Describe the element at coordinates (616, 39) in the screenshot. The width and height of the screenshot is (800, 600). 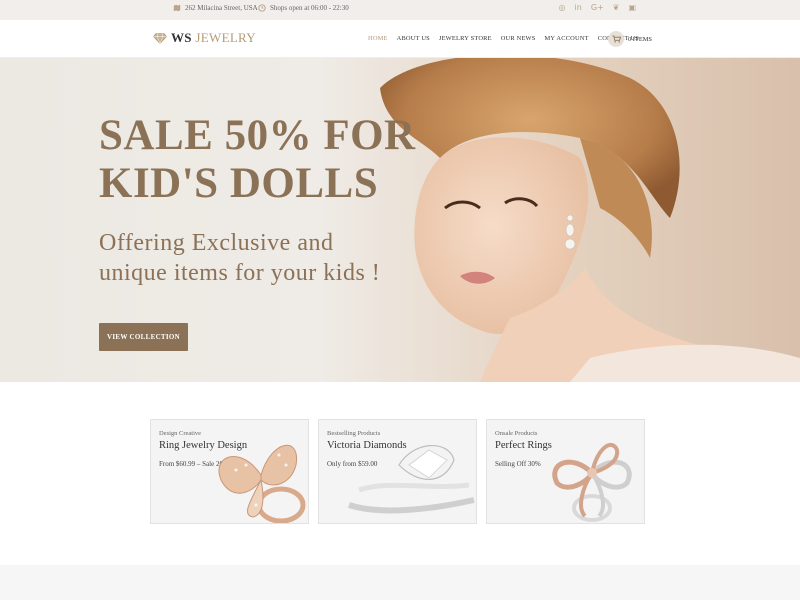
I see `cart-icon` at that location.